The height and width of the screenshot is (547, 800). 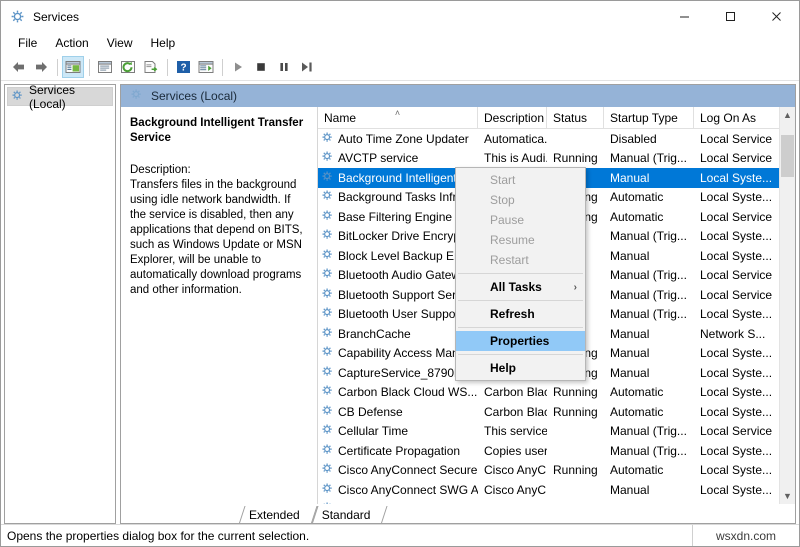 I want to click on refresh-button, so click(x=128, y=67).